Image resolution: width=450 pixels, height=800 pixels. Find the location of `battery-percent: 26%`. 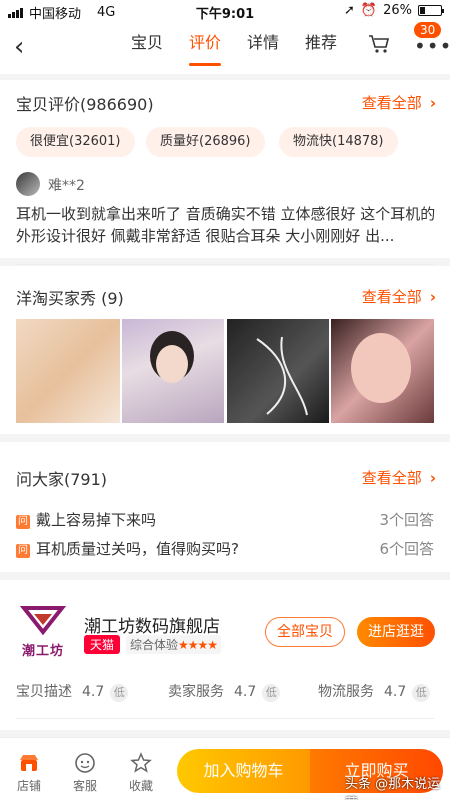

battery-percent: 26% is located at coordinates (397, 10).